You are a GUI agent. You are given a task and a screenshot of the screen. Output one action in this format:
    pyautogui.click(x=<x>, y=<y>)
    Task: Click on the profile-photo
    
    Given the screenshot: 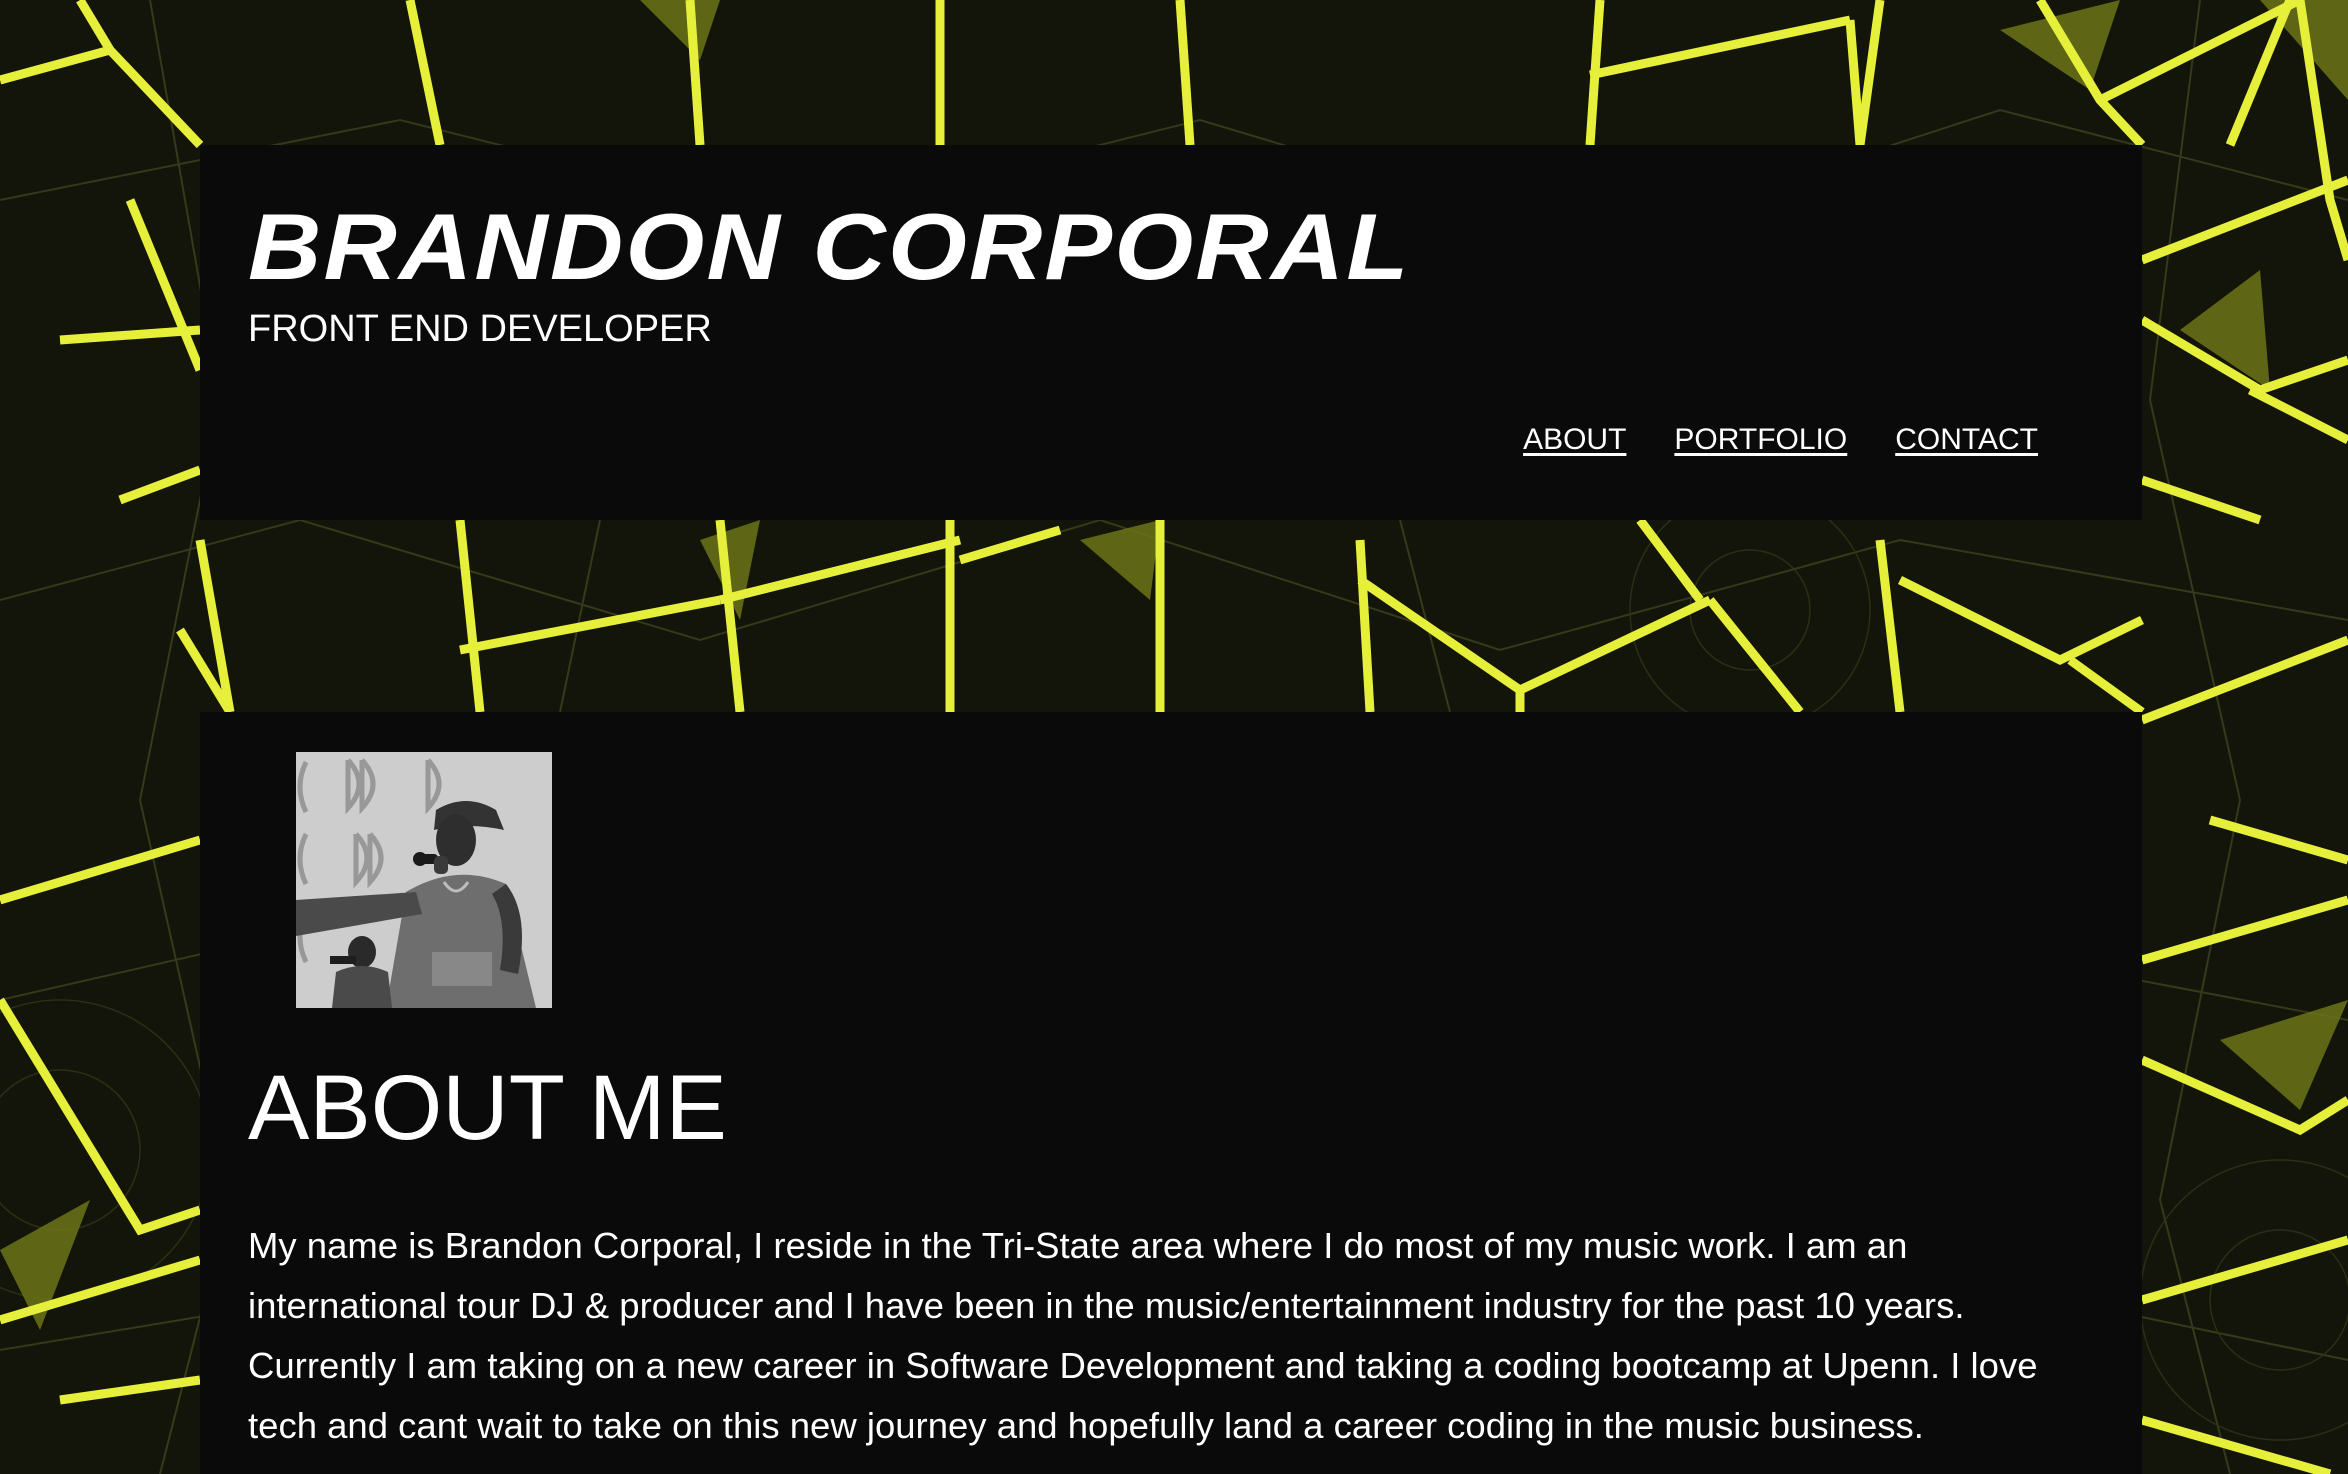 What is the action you would take?
    pyautogui.click(x=424, y=880)
    